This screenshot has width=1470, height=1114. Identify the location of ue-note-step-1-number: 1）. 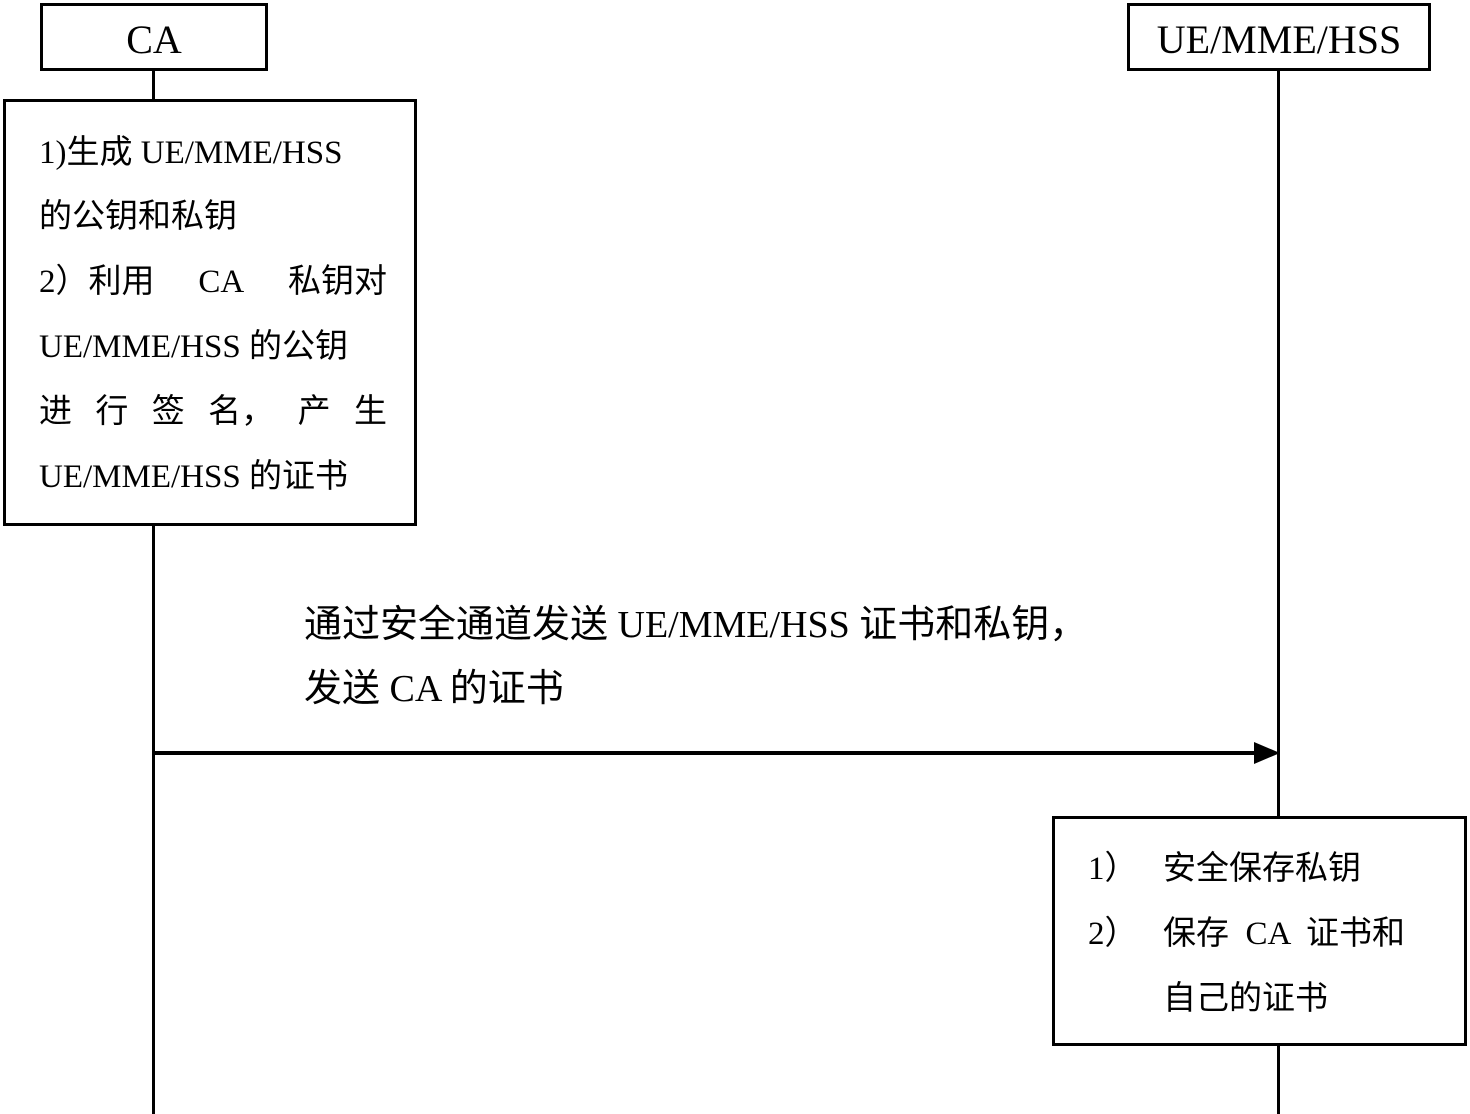
(1113, 869).